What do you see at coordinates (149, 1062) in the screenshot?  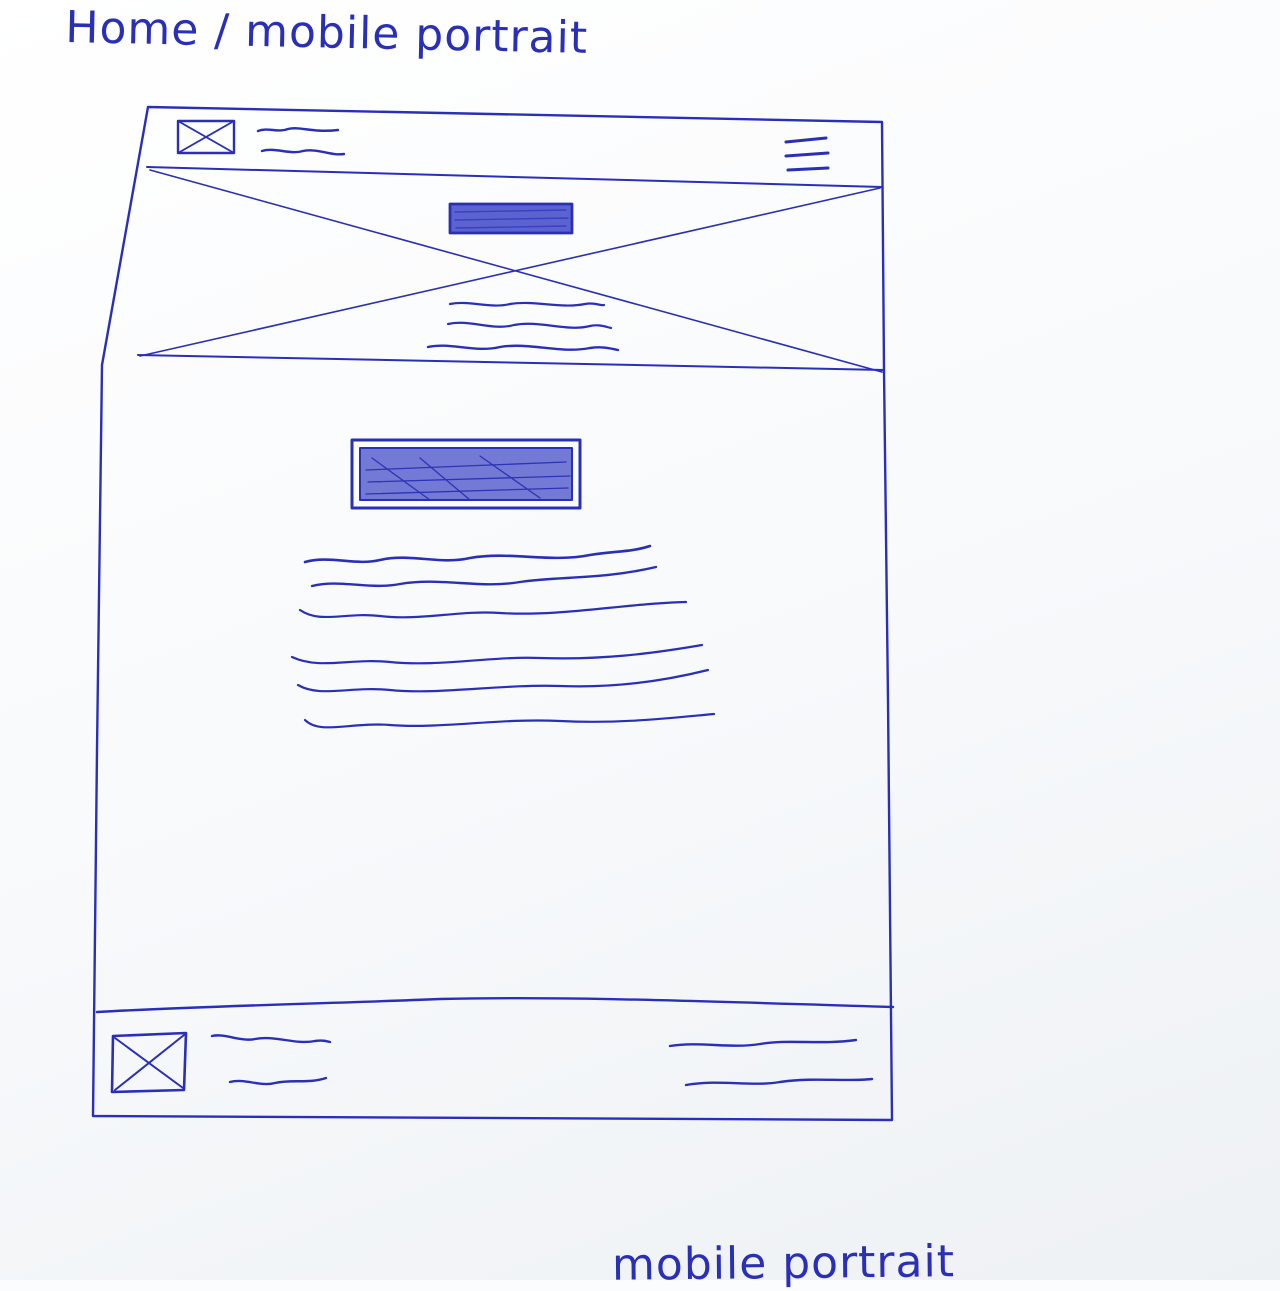 I see `footer-logo-image-placeholder-icon` at bounding box center [149, 1062].